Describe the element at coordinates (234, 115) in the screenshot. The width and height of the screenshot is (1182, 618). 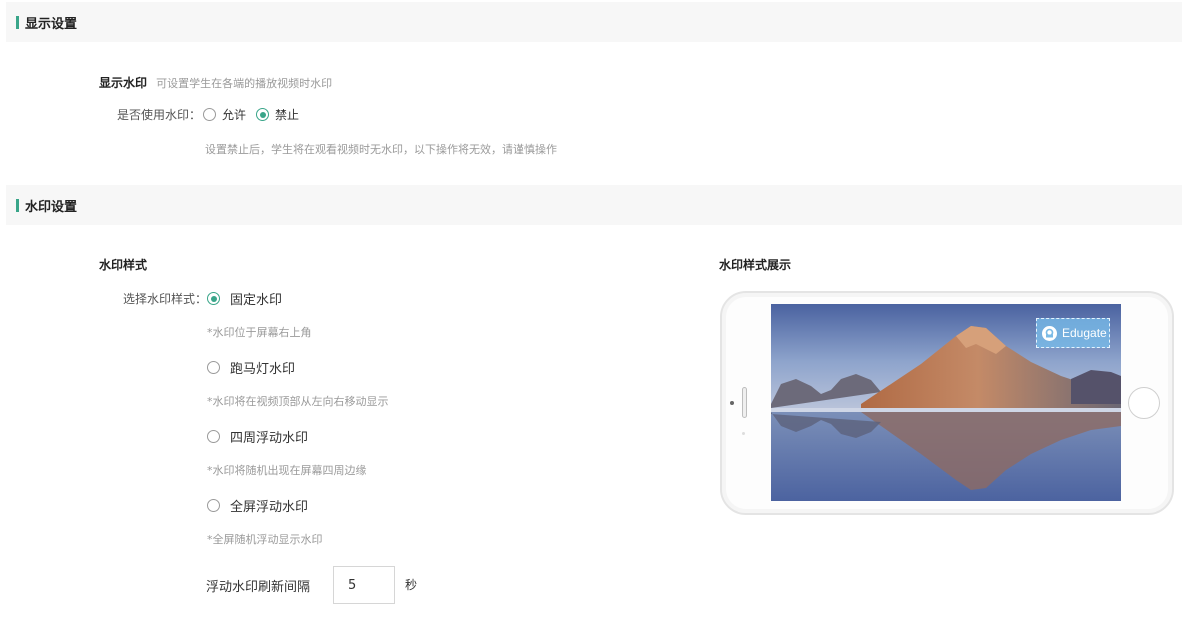
I see `radio-allow-label: 允许` at that location.